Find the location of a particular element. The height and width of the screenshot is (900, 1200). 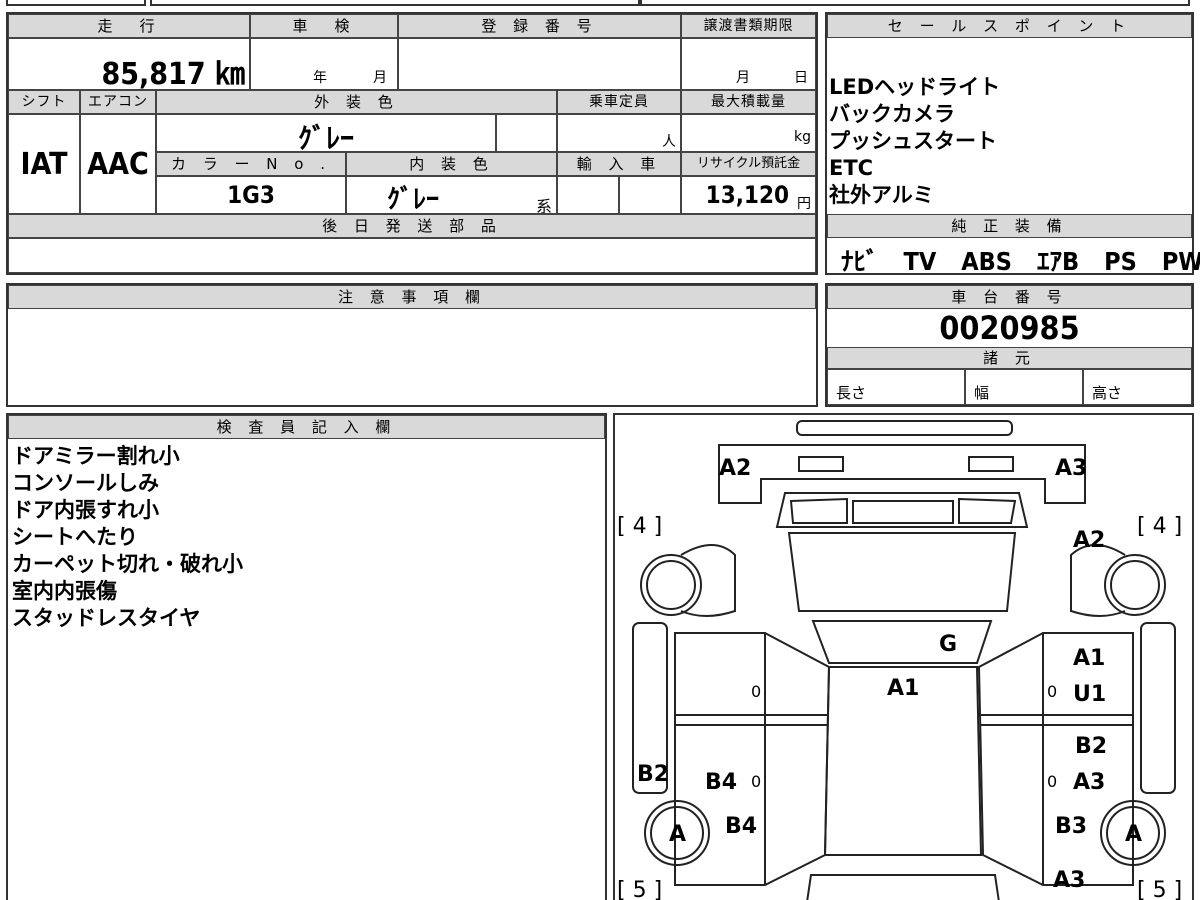

top-strip-left is located at coordinates (76, 3).